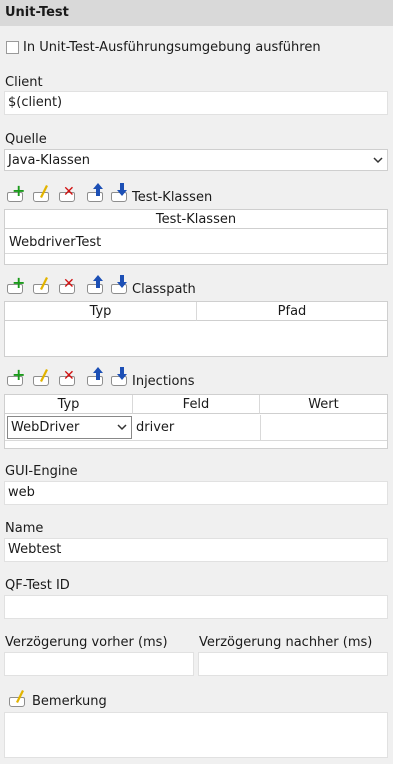  Describe the element at coordinates (37, 585) in the screenshot. I see `qf-test-id-label: QF-Test ID` at that location.